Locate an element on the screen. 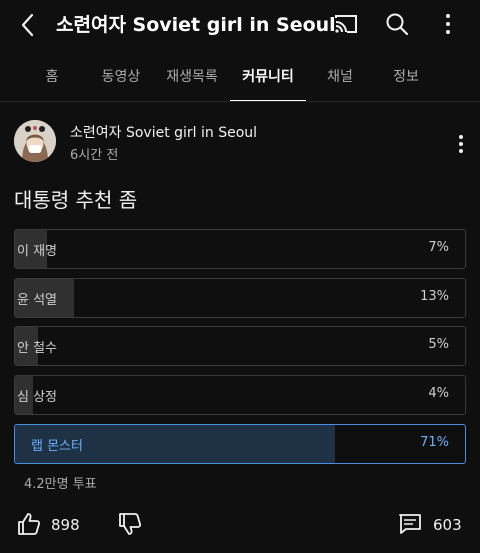 The height and width of the screenshot is (553, 480). tab-label: 채널 is located at coordinates (340, 77).